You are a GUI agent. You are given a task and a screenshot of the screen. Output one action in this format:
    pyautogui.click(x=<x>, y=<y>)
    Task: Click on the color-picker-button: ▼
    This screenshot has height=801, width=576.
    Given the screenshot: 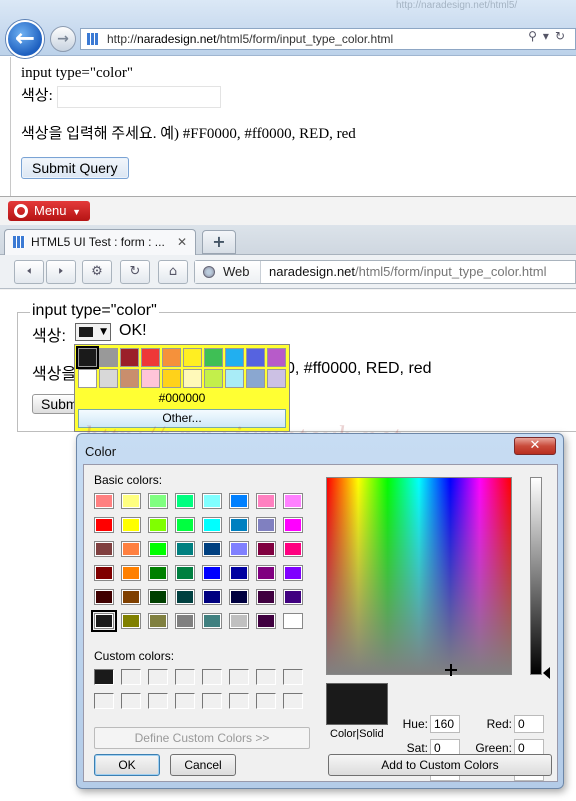 What is the action you would take?
    pyautogui.click(x=93, y=332)
    